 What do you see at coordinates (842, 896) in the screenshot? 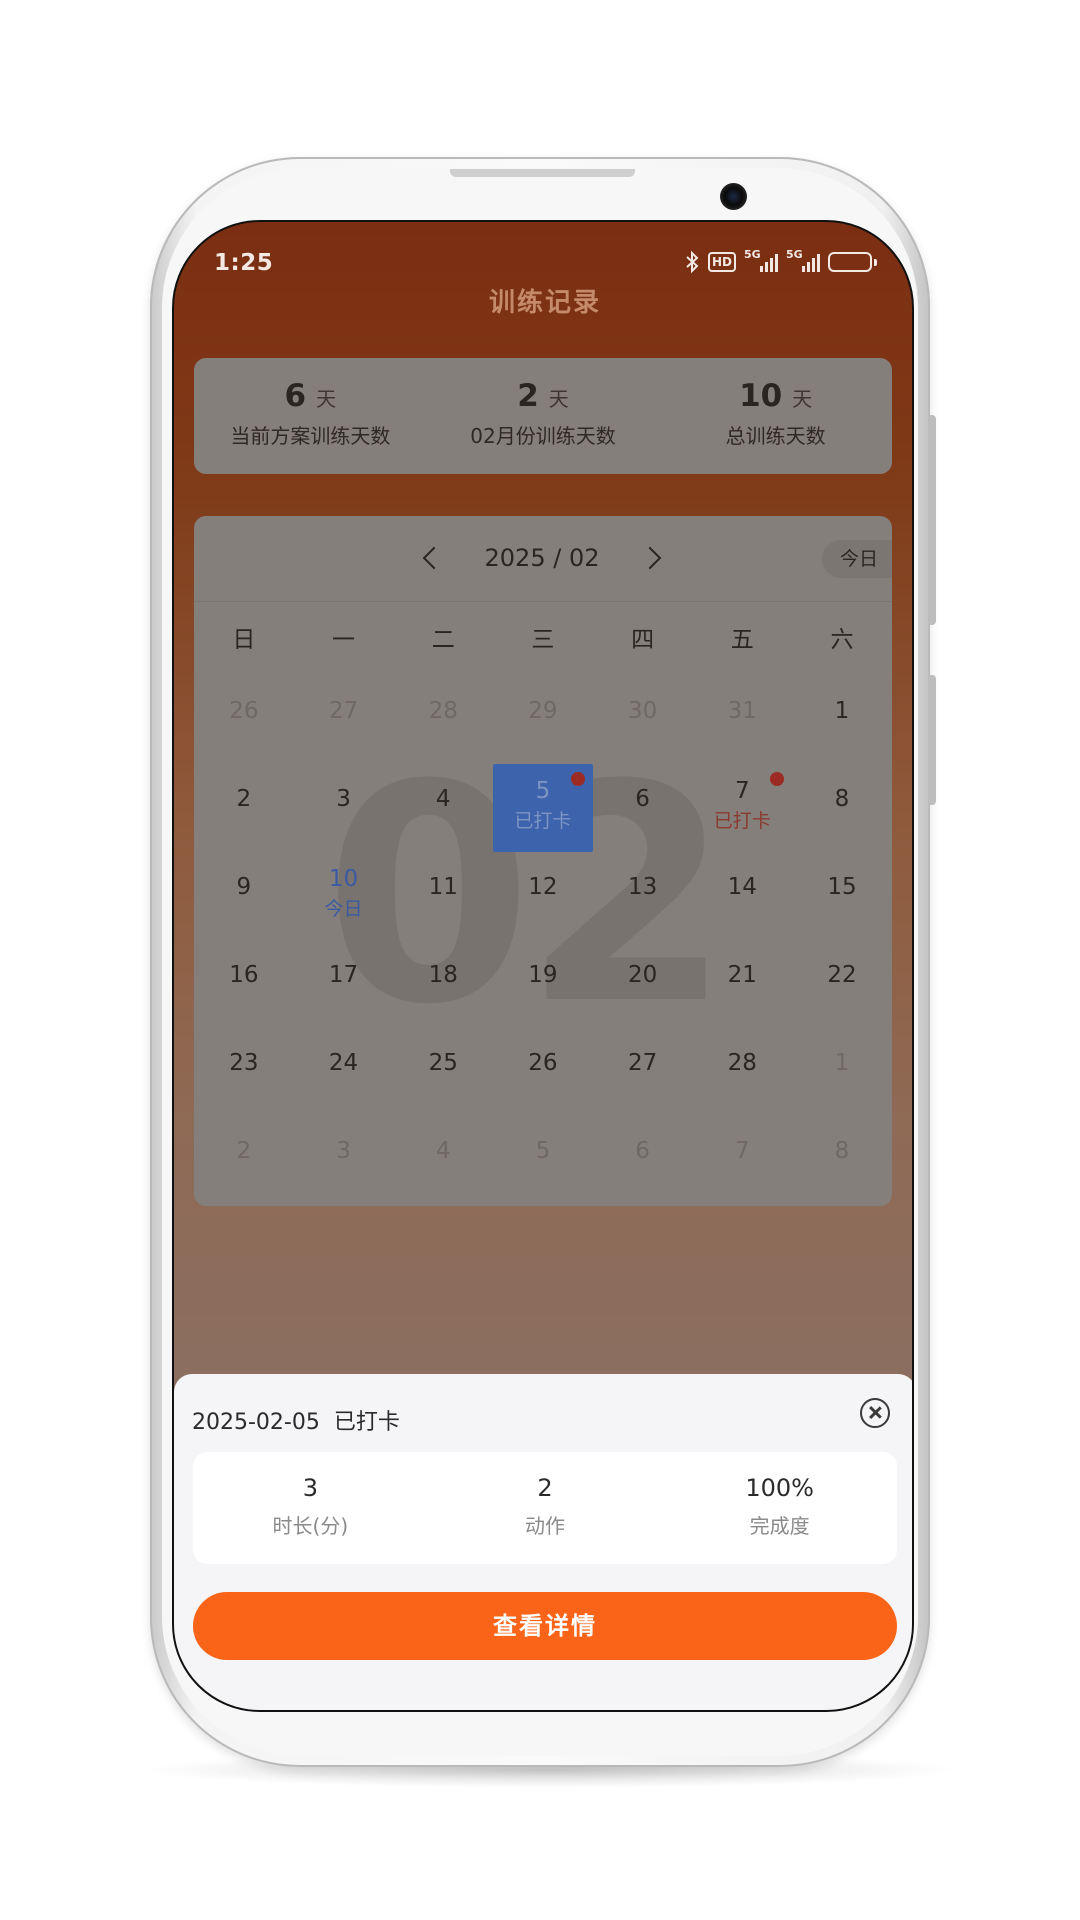
I see `calendar-day: 15` at bounding box center [842, 896].